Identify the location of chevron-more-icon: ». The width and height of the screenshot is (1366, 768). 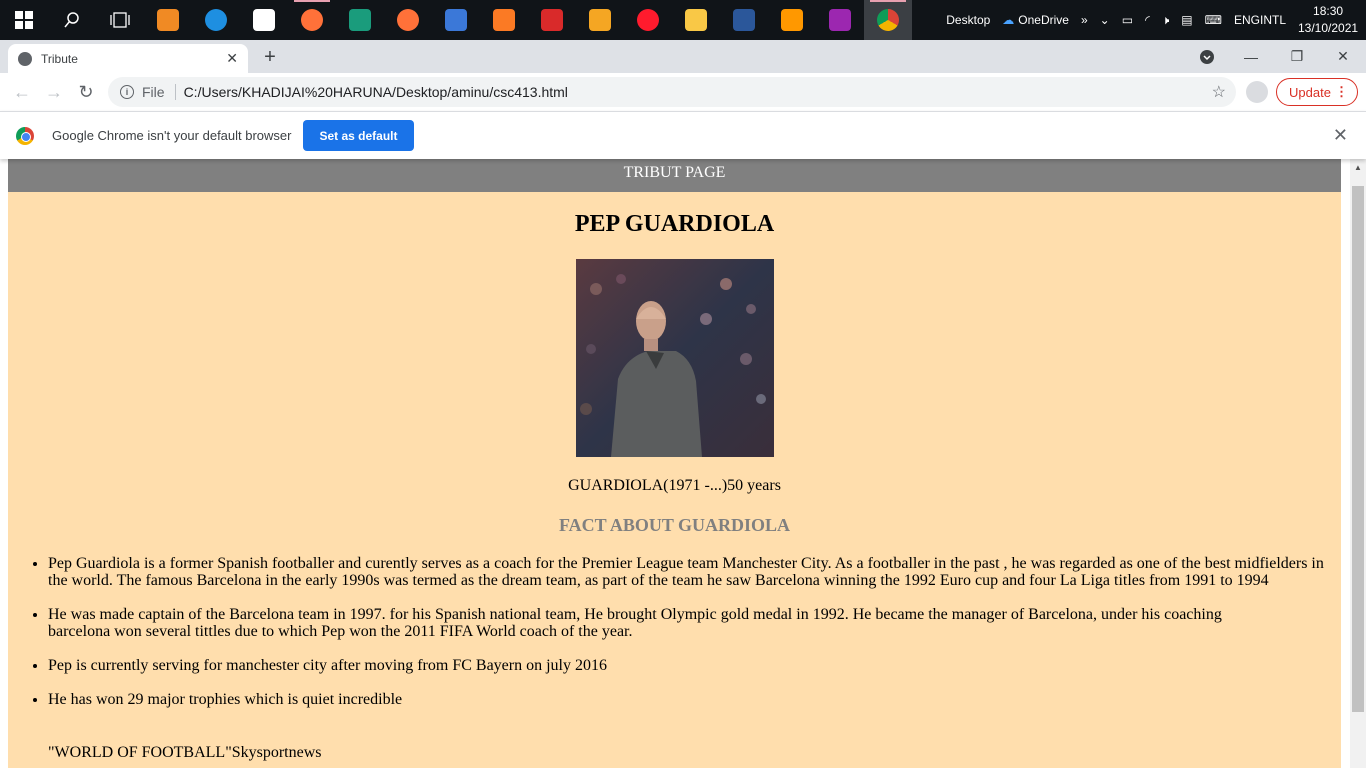
(1084, 20).